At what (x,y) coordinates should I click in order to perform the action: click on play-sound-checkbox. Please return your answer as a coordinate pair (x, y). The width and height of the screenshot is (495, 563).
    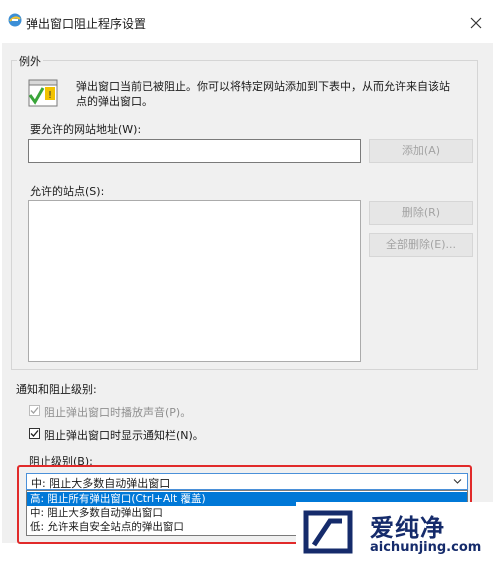
    Looking at the image, I should click on (34, 410).